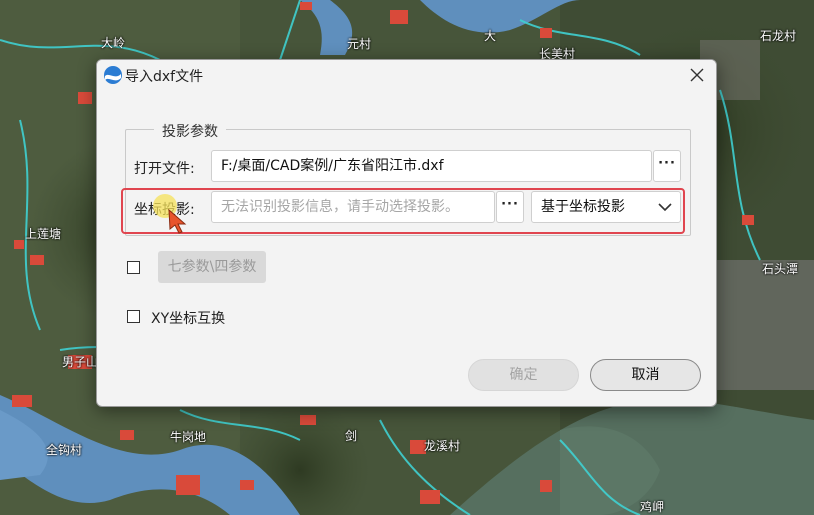 Image resolution: width=814 pixels, height=515 pixels. What do you see at coordinates (43, 234) in the screenshot?
I see `map-label: 上莲塘` at bounding box center [43, 234].